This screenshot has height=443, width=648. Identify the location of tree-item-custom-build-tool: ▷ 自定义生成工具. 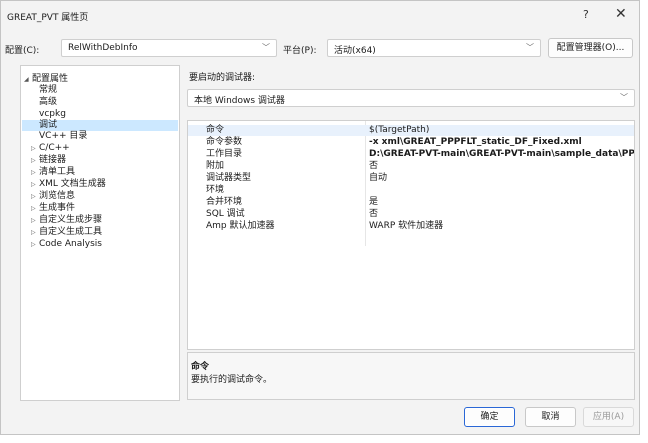
(66, 232).